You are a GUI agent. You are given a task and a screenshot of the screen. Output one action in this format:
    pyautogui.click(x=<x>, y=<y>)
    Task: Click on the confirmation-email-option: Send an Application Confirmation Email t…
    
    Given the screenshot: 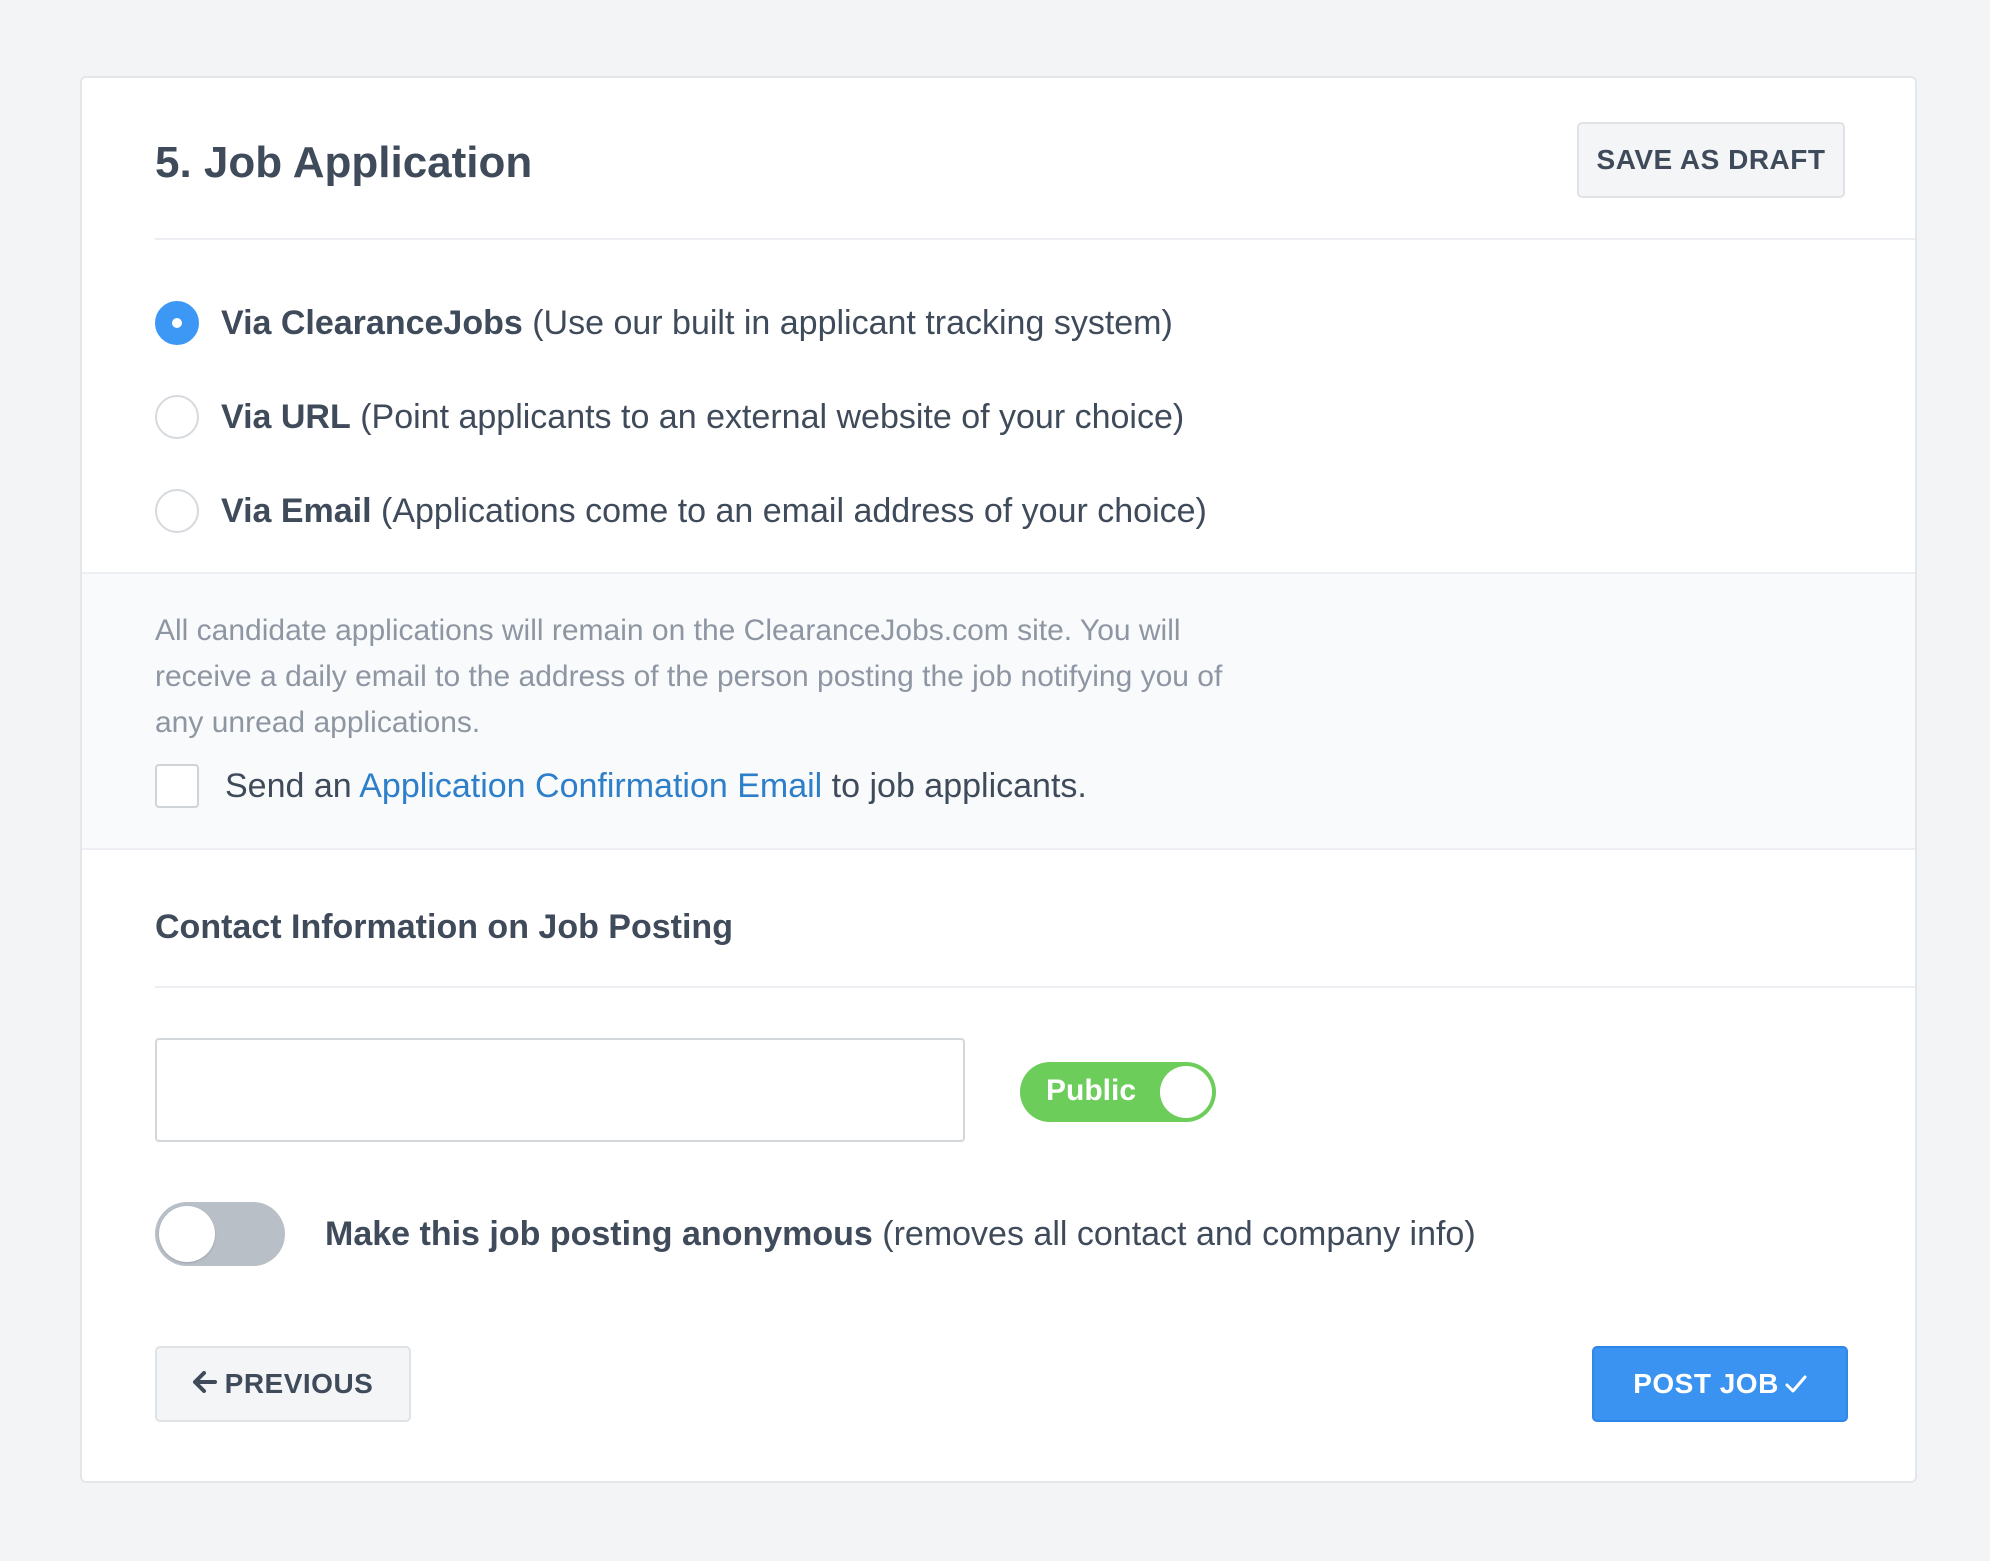 What is the action you would take?
    pyautogui.click(x=621, y=786)
    